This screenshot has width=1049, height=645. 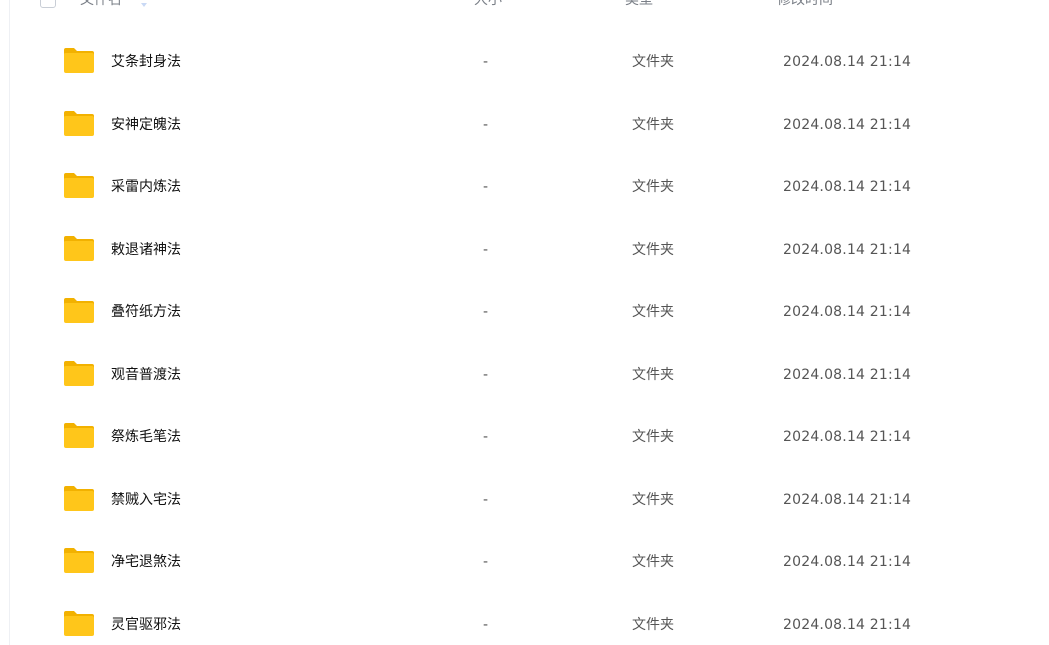 What do you see at coordinates (529, 250) in the screenshot?
I see `file-row: 敕退诸神法 - 文件夹 2024.08.14 21:14` at bounding box center [529, 250].